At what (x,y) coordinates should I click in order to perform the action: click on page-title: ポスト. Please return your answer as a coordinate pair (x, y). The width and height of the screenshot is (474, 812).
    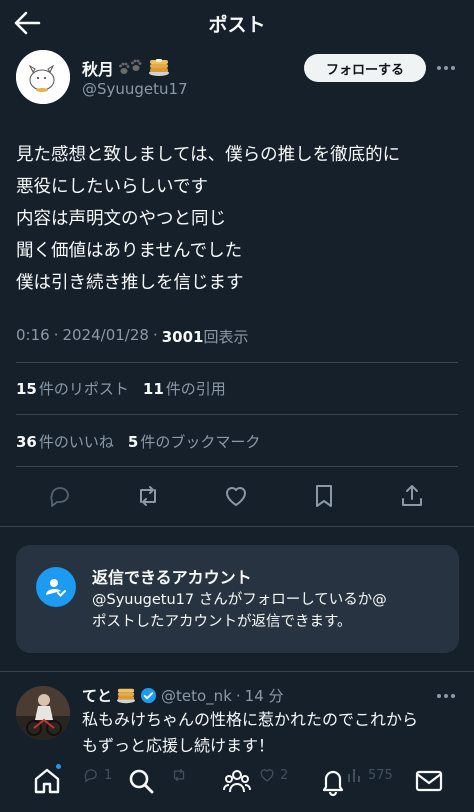
    Looking at the image, I should click on (237, 25).